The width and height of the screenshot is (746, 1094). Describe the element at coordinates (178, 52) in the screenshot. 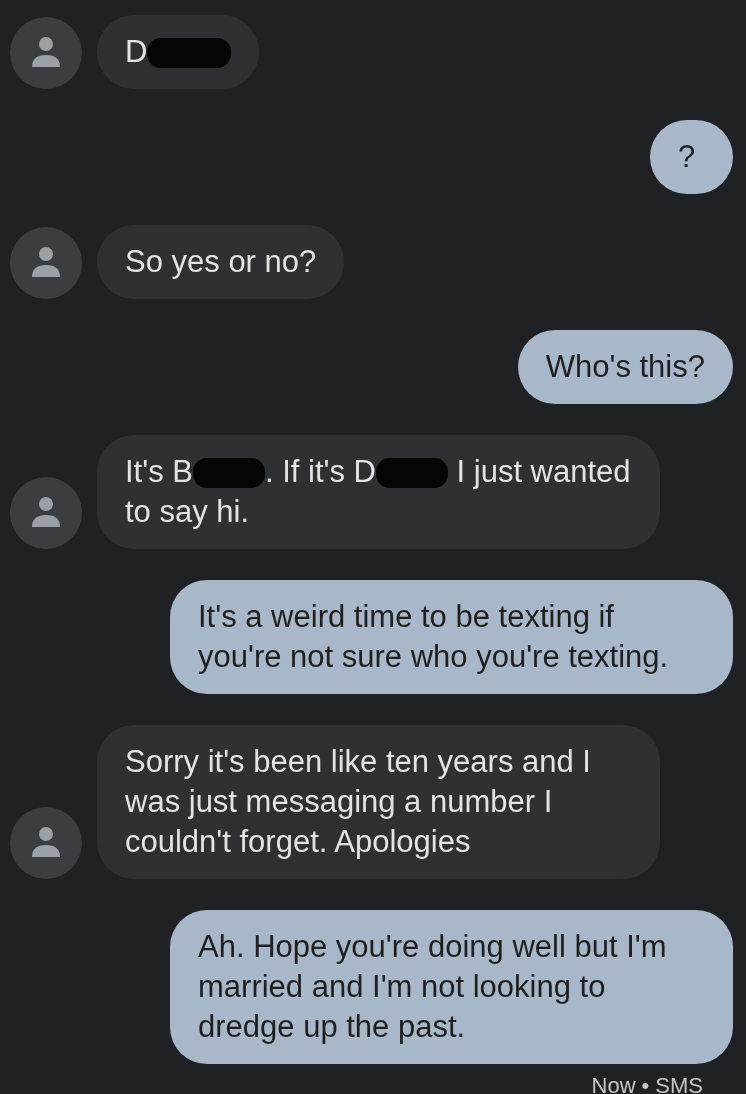

I see `incoming-message-bubble: D` at that location.